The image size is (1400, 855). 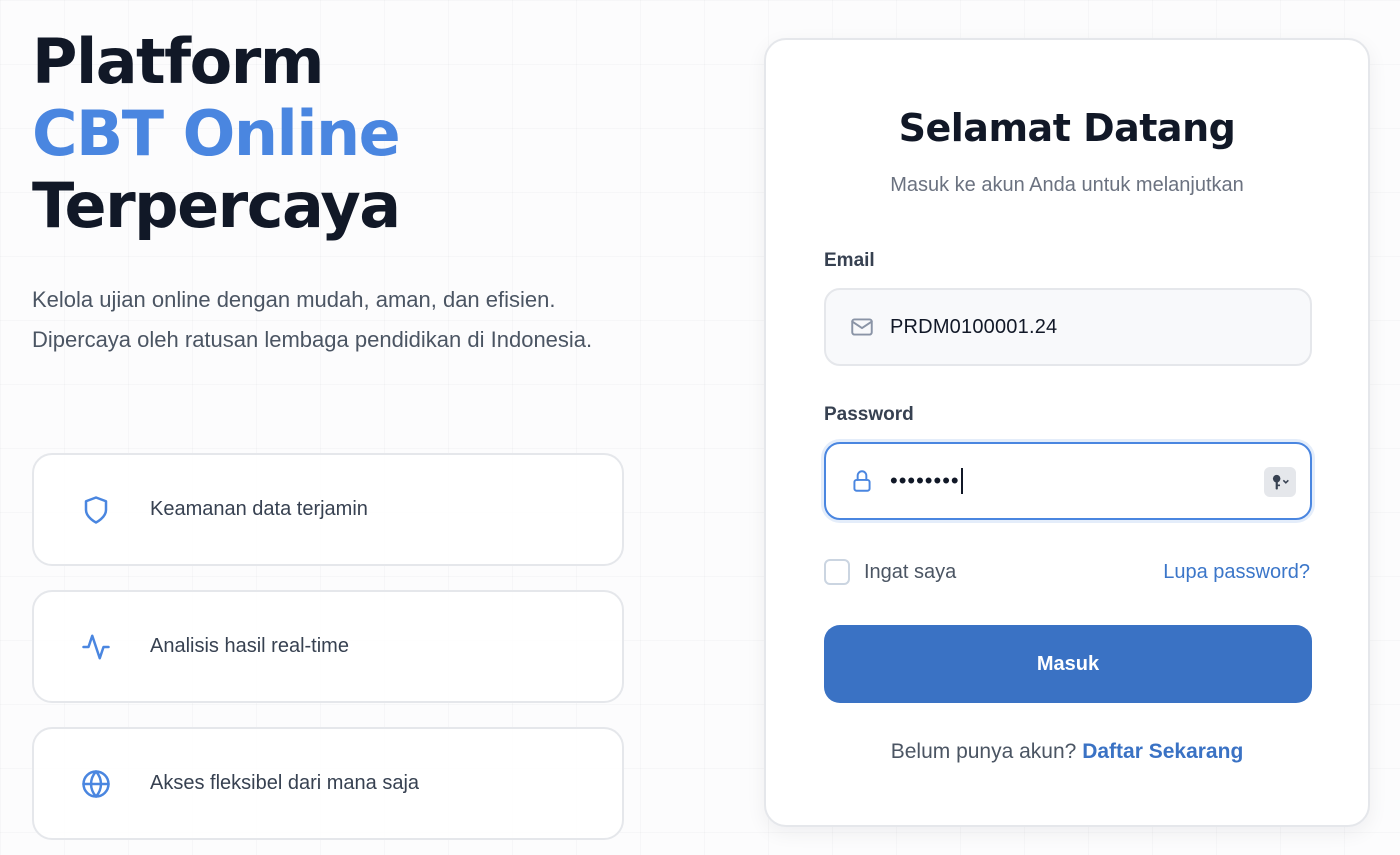 What do you see at coordinates (849, 260) in the screenshot?
I see `email-label: Email` at bounding box center [849, 260].